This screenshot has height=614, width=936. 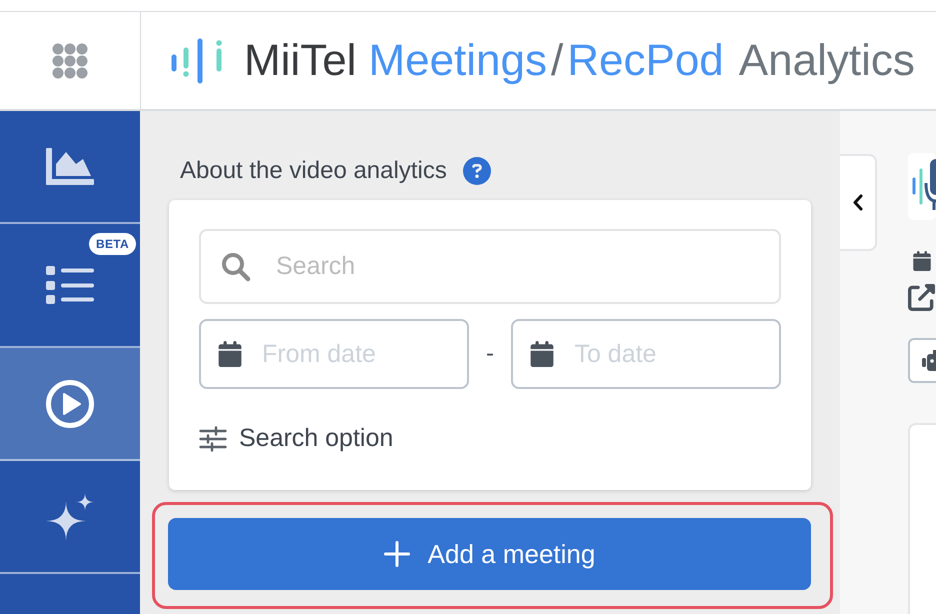 What do you see at coordinates (300, 61) in the screenshot?
I see `logo-text: MiiTel` at bounding box center [300, 61].